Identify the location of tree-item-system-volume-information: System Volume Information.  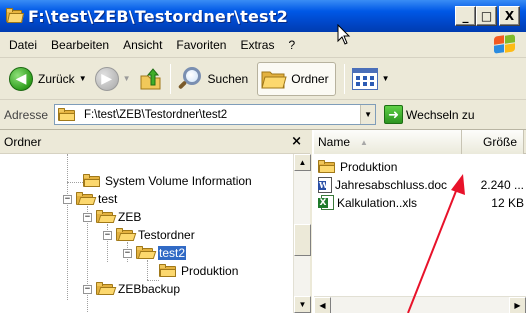
(167, 181).